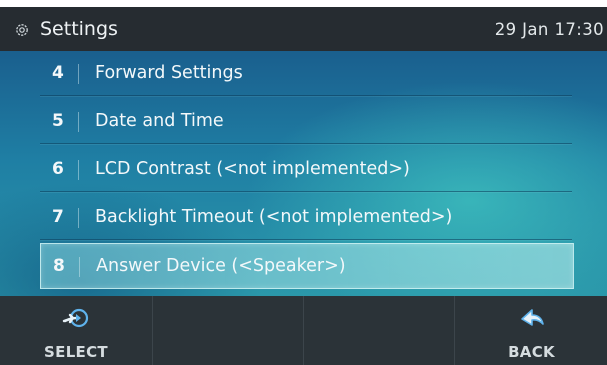  Describe the element at coordinates (58, 217) in the screenshot. I see `menu-item-number: 7` at that location.